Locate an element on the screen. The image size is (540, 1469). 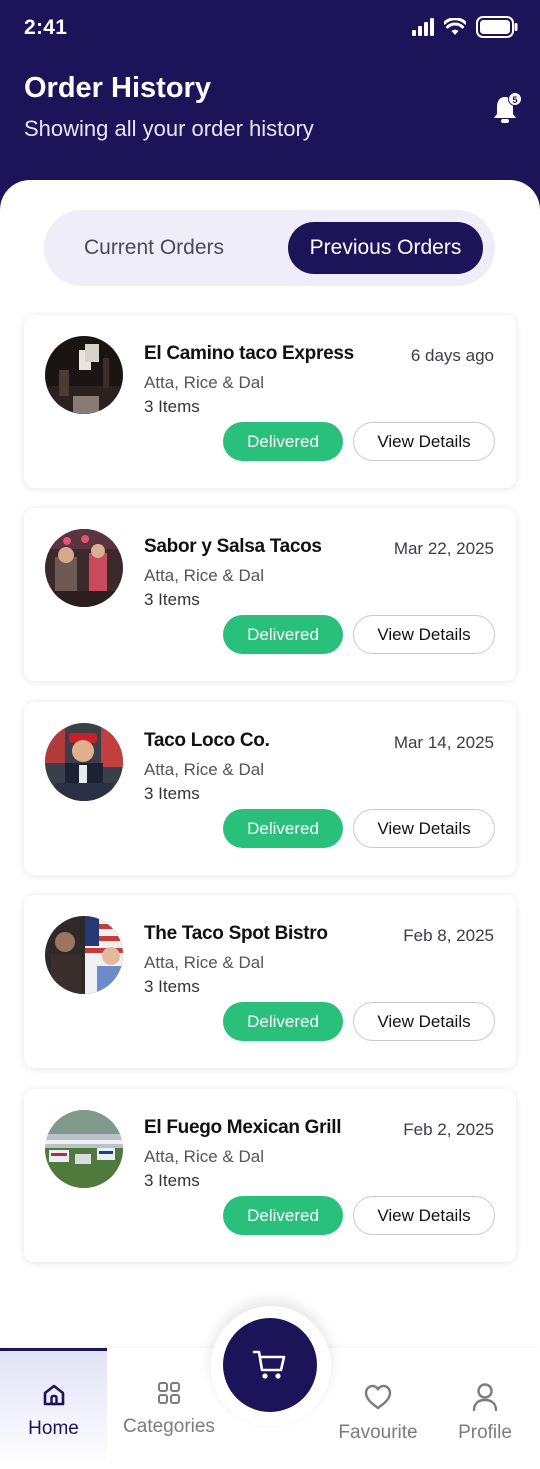
tab-previous-orders: Previous Orders is located at coordinates (385, 248).